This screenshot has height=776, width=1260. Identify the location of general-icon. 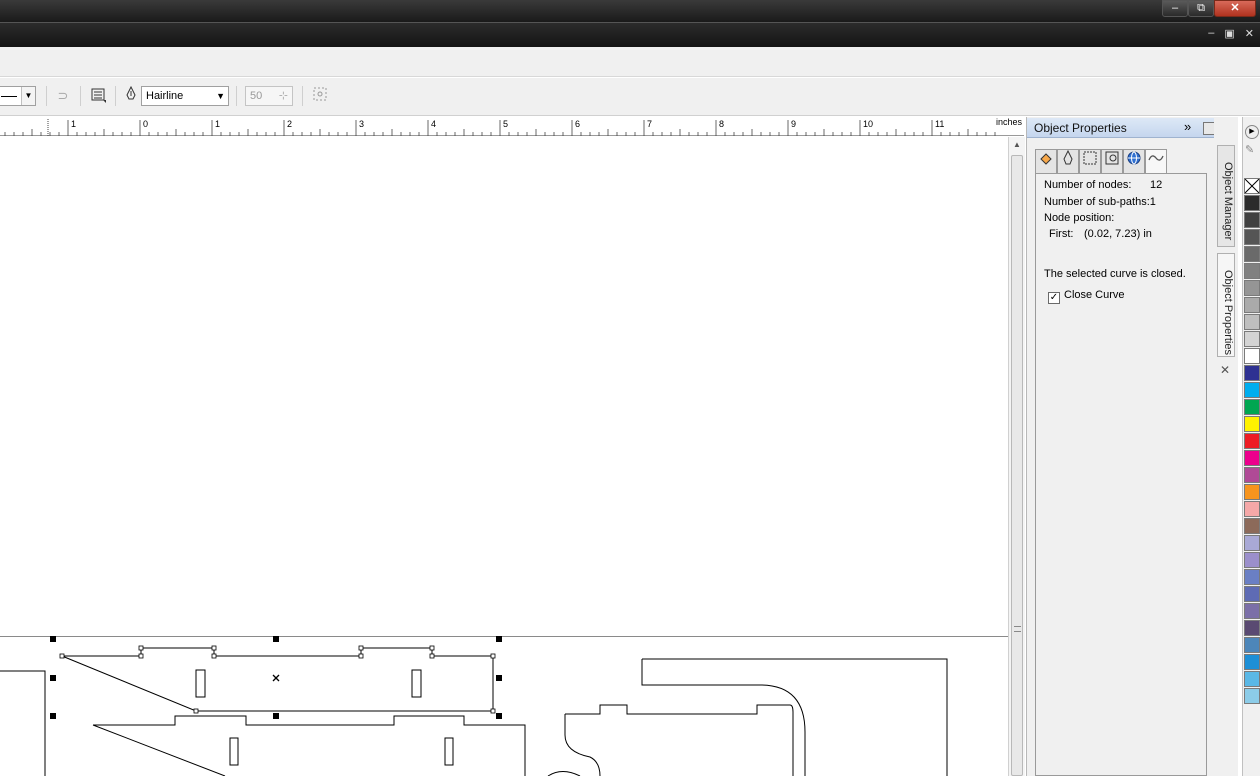
(1090, 158).